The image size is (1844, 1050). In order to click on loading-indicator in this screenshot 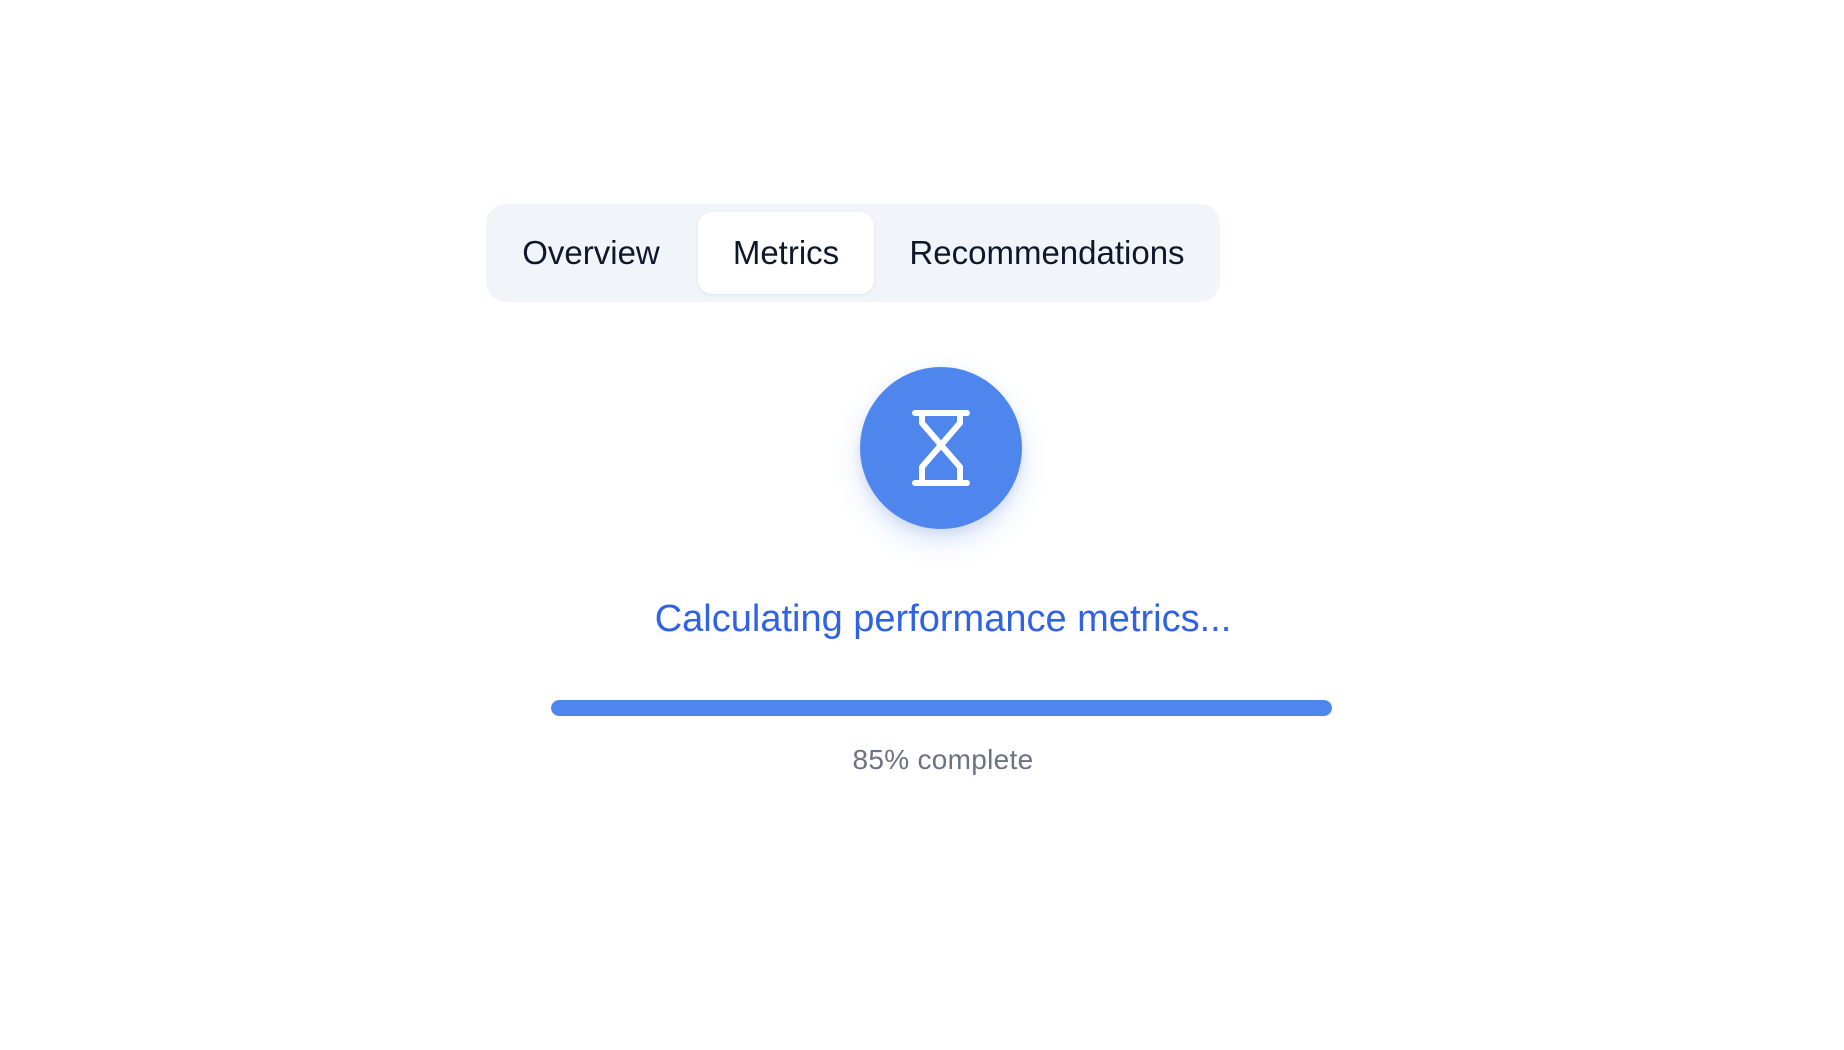, I will do `click(941, 448)`.